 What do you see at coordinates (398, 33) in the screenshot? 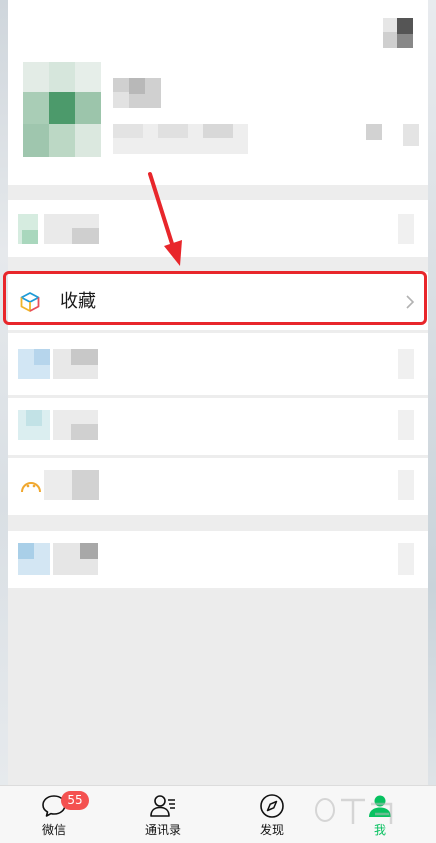
I see `pixelated-qr-icon` at bounding box center [398, 33].